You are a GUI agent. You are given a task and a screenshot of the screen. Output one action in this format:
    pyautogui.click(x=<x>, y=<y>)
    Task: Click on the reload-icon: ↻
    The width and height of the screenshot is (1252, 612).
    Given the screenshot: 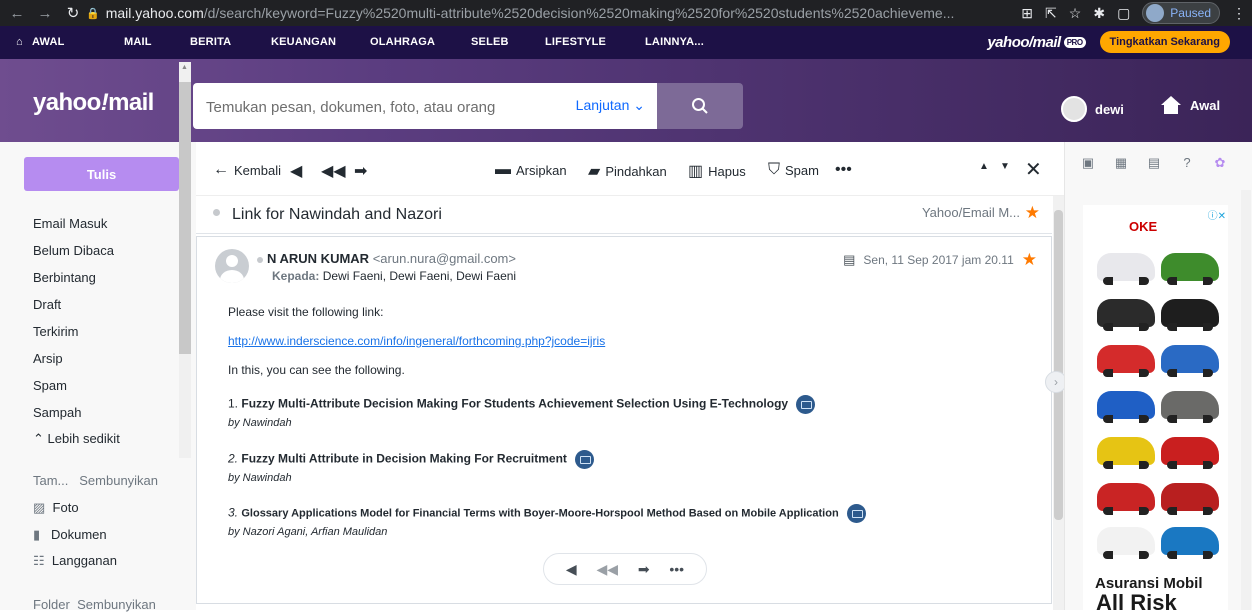 What is the action you would take?
    pyautogui.click(x=73, y=13)
    